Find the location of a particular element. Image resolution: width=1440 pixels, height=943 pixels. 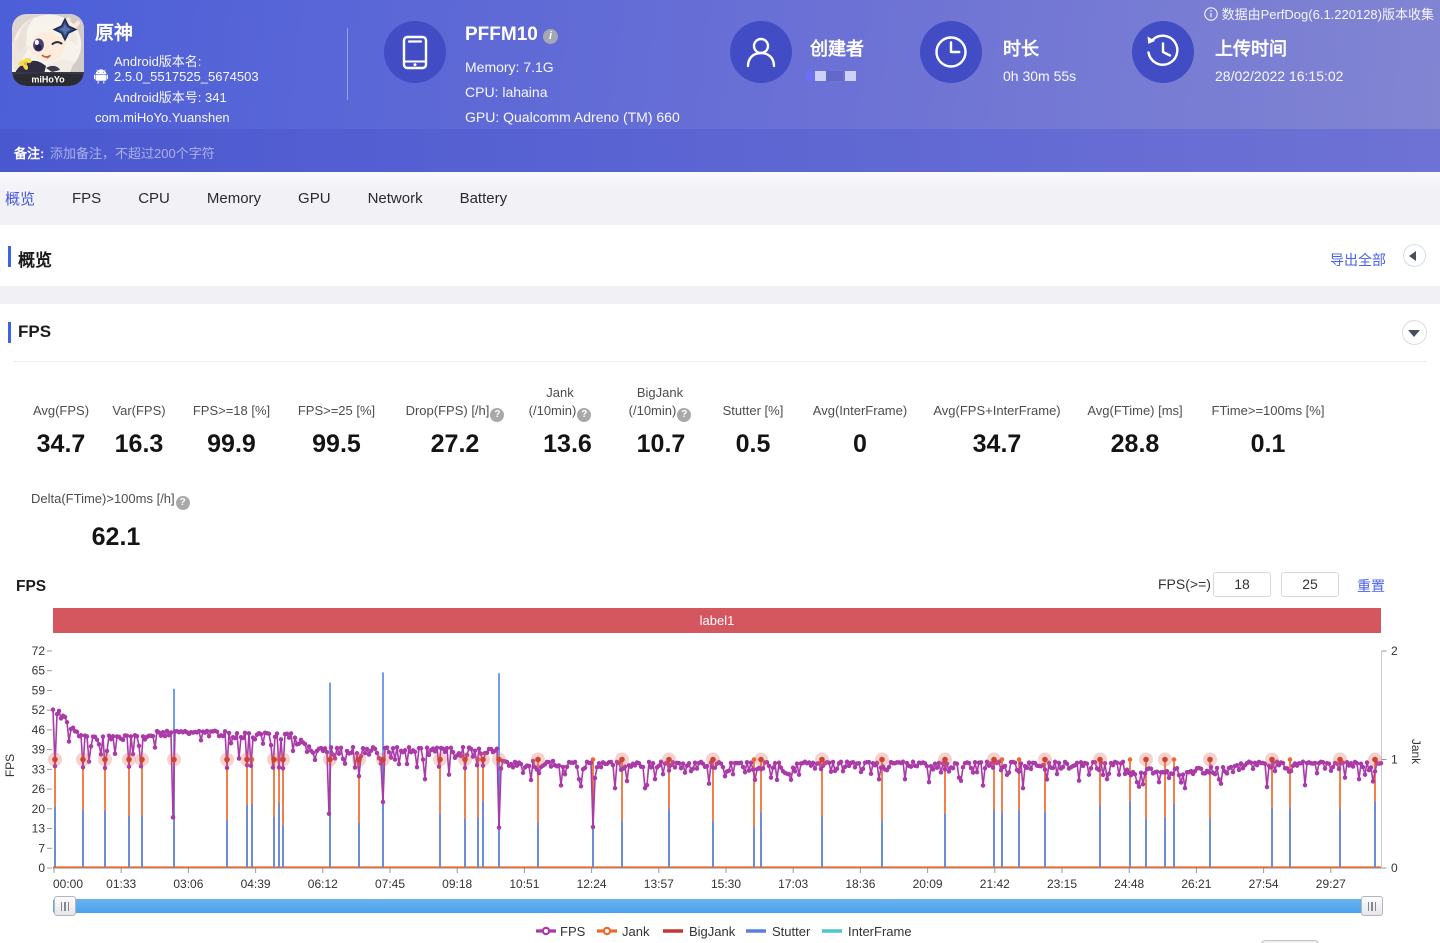

svg-text: FPS is located at coordinates (10, 765).